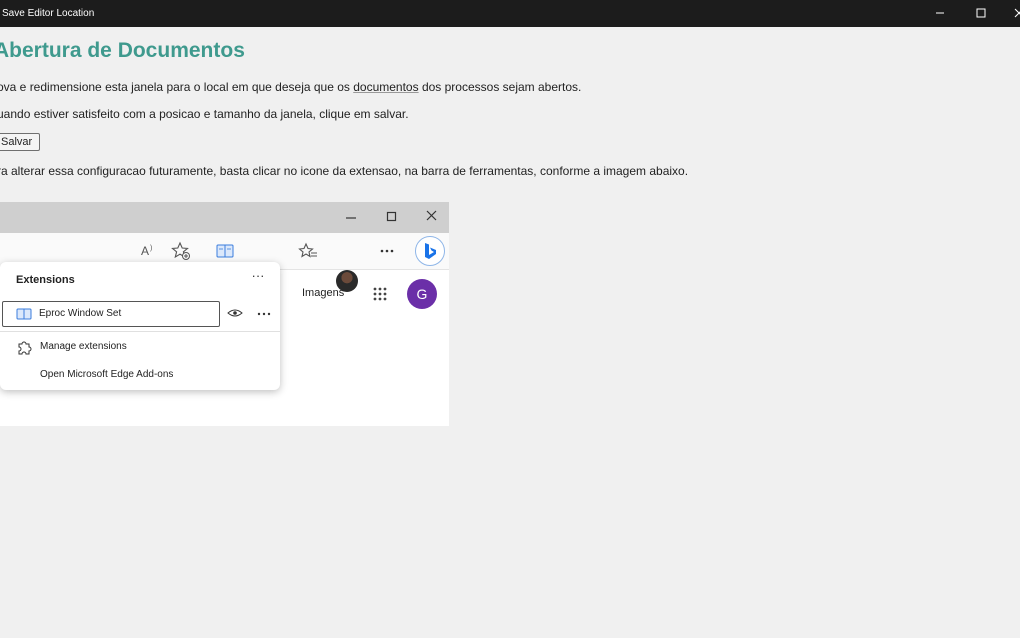 The width and height of the screenshot is (1020, 638). What do you see at coordinates (380, 294) in the screenshot?
I see `apps-grid-icon` at bounding box center [380, 294].